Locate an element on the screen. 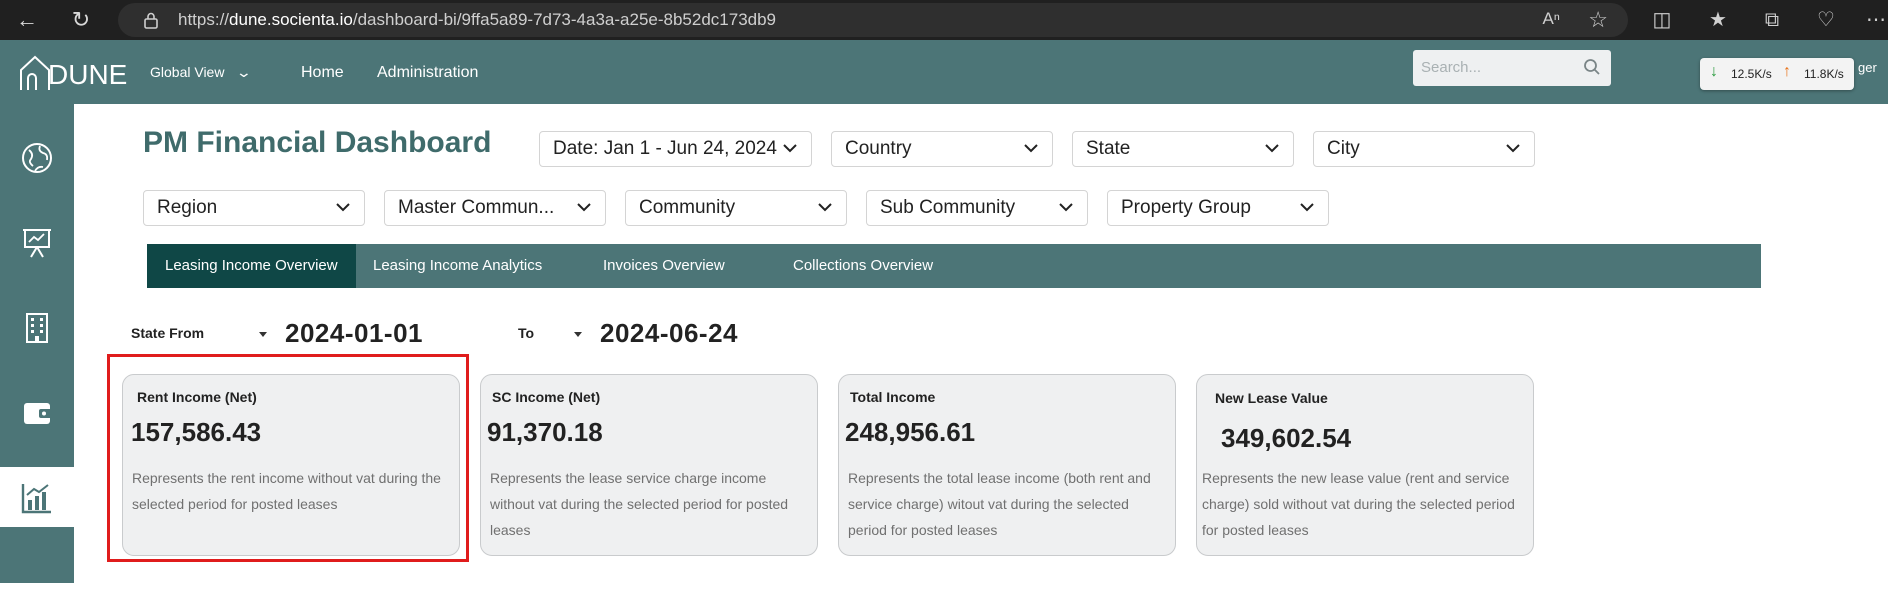 This screenshot has height=612, width=1888. chevron-down-icon: ⌄ is located at coordinates (244, 72).